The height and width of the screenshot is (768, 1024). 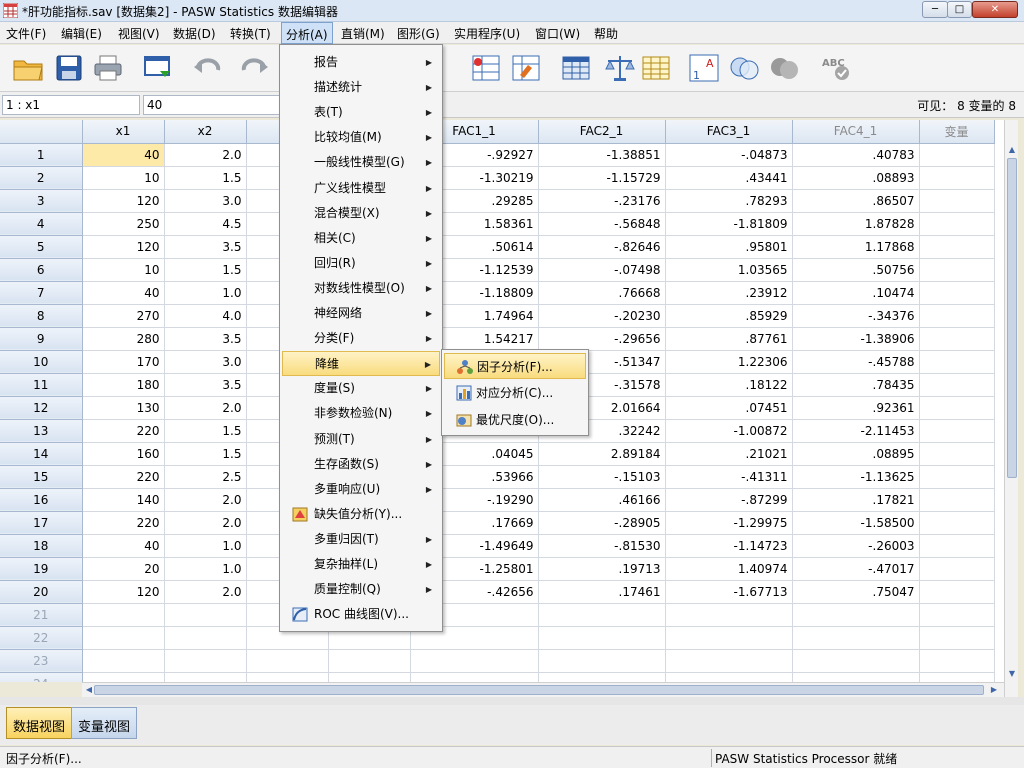 What do you see at coordinates (361, 338) in the screenshot?
I see `menu-item: 分类(F) ▶` at bounding box center [361, 338].